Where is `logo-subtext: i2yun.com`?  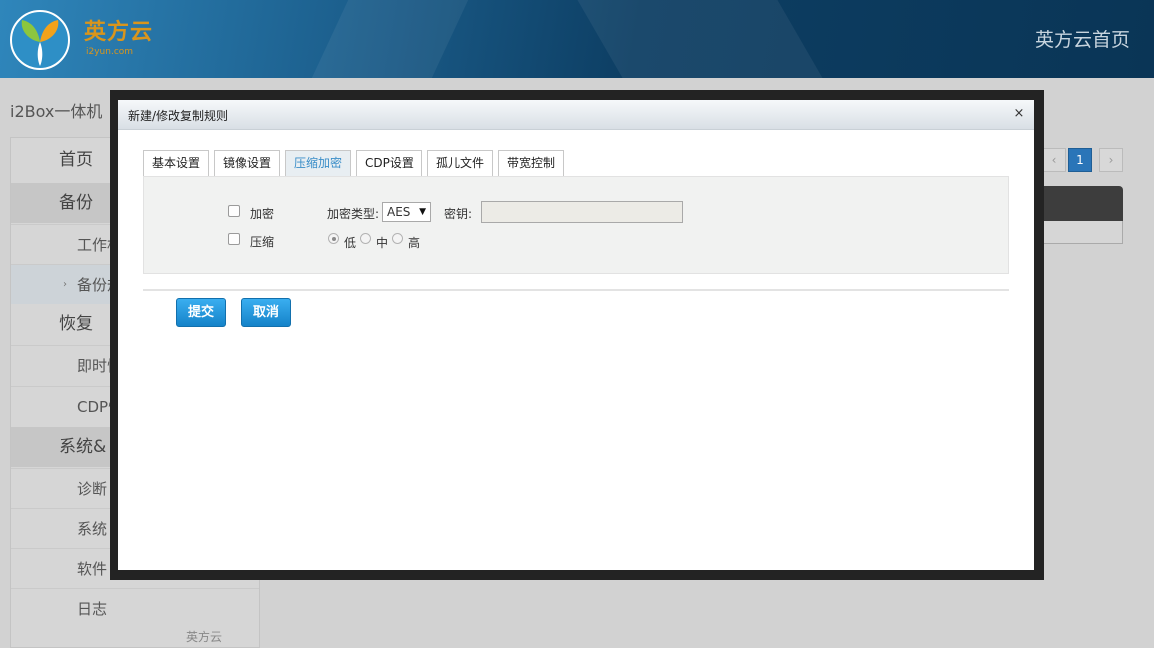
logo-subtext: i2yun.com is located at coordinates (110, 52).